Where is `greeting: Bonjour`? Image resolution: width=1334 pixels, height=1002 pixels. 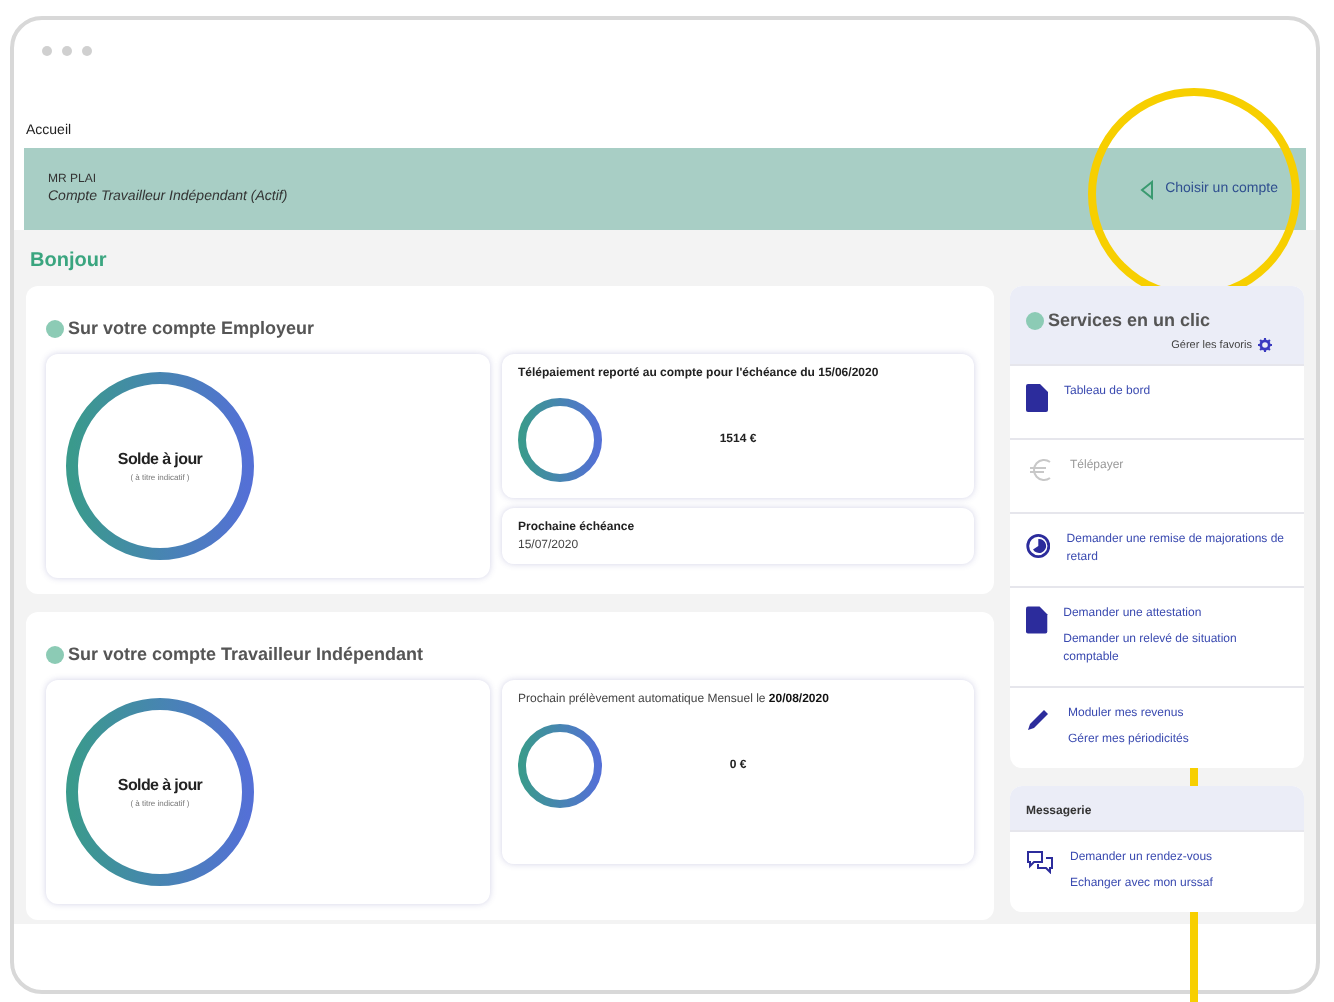 greeting: Bonjour is located at coordinates (68, 262).